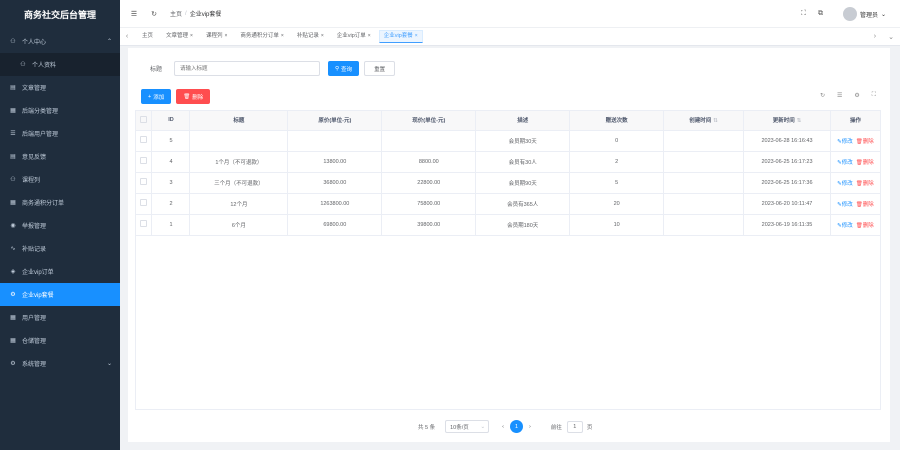 Image resolution: width=900 pixels, height=450 pixels. What do you see at coordinates (60, 340) in the screenshot?
I see `sidebar-item: ▦ 仓储管理` at bounding box center [60, 340].